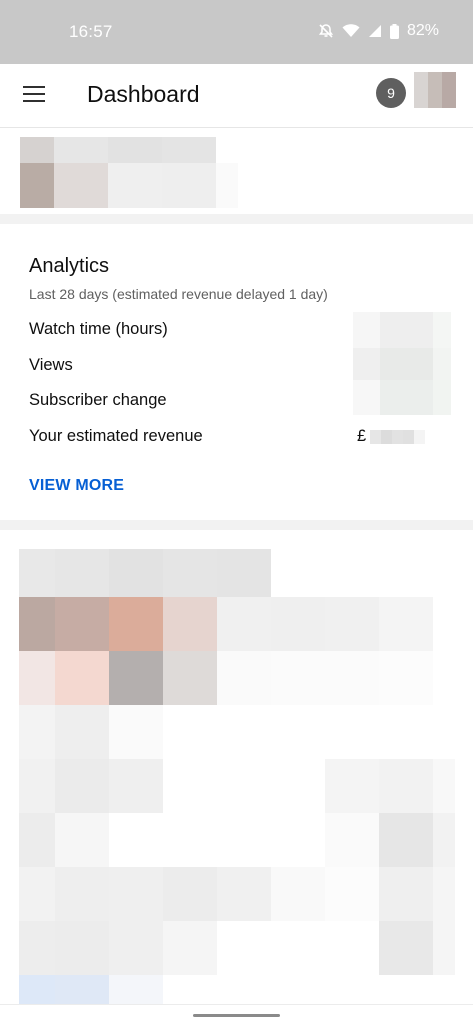 This screenshot has width=473, height=1024. I want to click on battery-icon, so click(394, 31).